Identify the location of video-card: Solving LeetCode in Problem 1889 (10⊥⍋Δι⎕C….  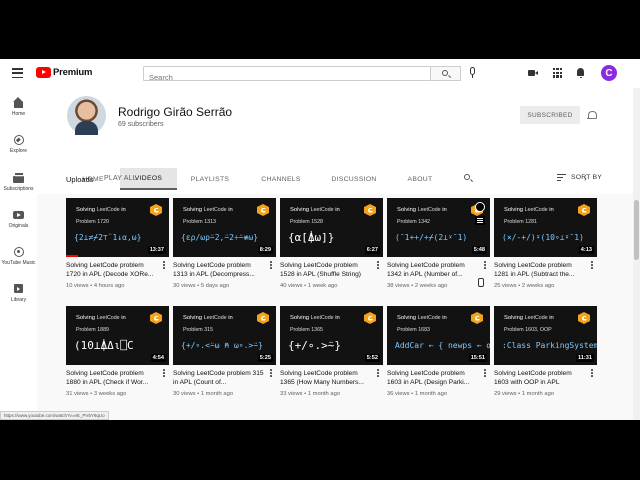
(117, 351).